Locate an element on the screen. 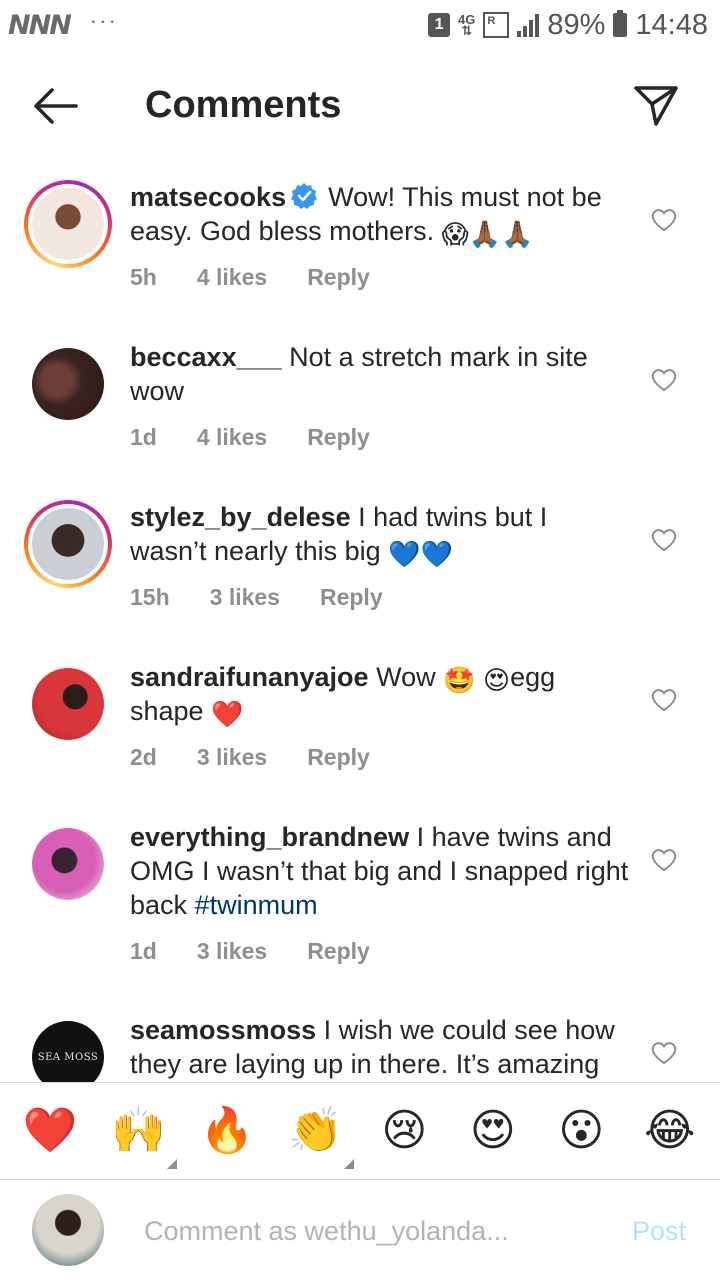  comment-meta: 1d 3 likes Reply is located at coordinates (380, 951).